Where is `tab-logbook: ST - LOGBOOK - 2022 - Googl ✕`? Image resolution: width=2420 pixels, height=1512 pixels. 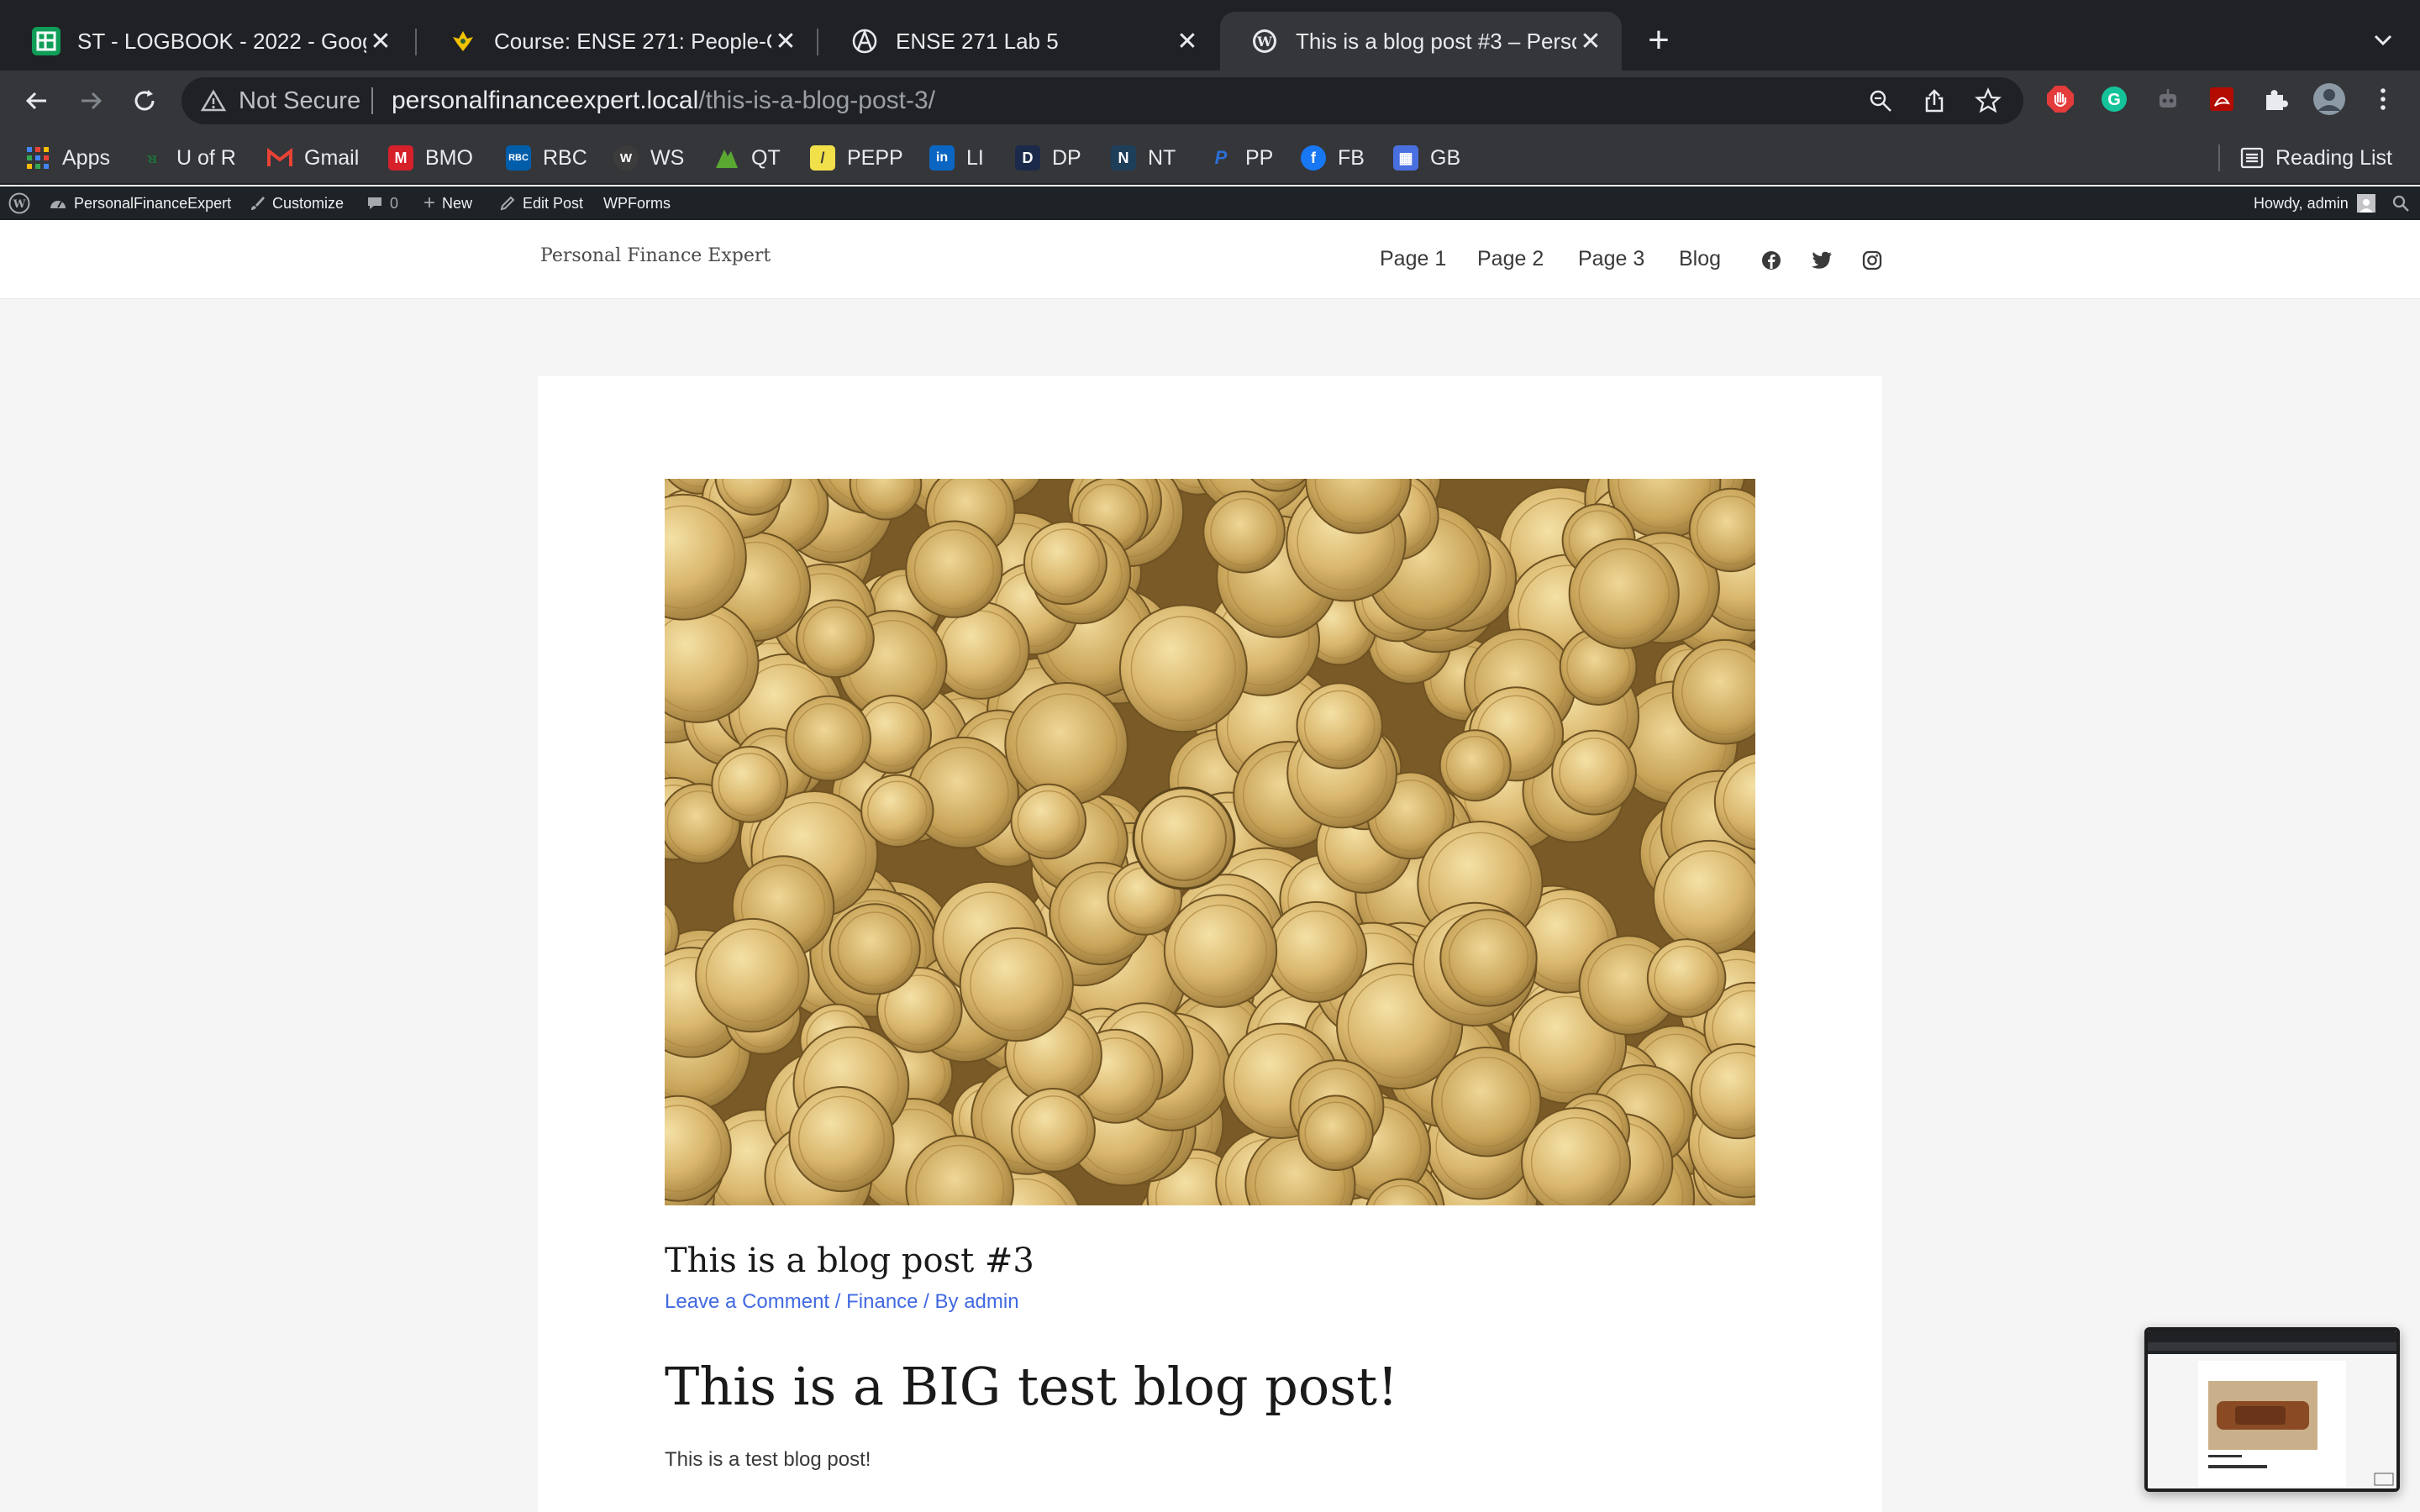
tab-logbook: ST - LOGBOOK - 2022 - Googl ✕ is located at coordinates (207, 41).